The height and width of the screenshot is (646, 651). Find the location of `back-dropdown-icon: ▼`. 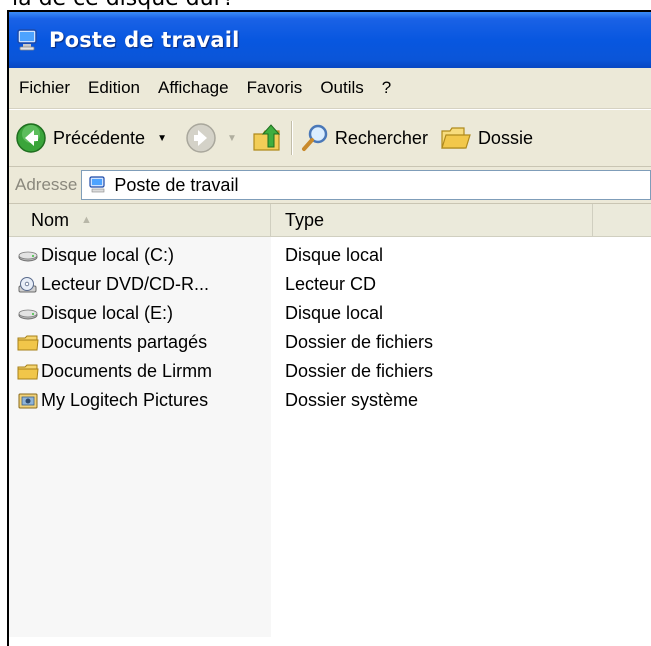

back-dropdown-icon: ▼ is located at coordinates (162, 138).